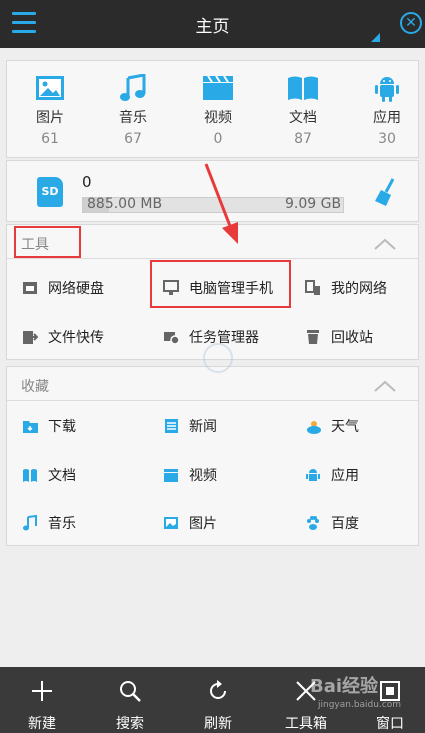  Describe the element at coordinates (47, 242) in the screenshot. I see `tools-title-highlight` at that location.